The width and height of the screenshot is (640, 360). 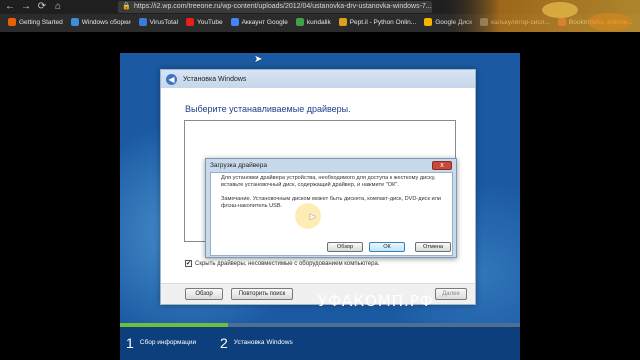 I want to click on step-number: 1, so click(x=130, y=343).